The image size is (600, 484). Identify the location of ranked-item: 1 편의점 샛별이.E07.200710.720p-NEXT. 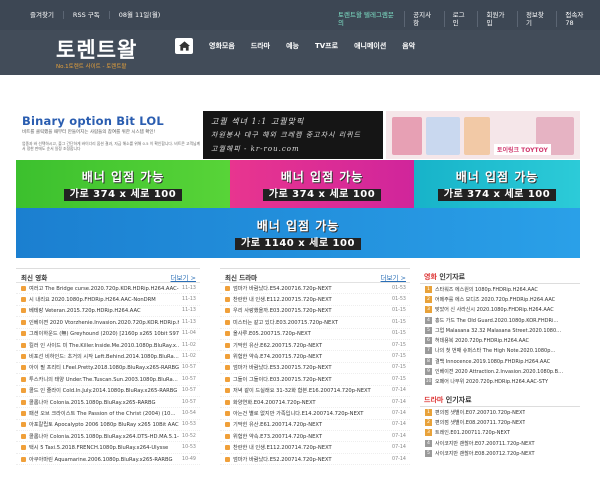
(500, 412).